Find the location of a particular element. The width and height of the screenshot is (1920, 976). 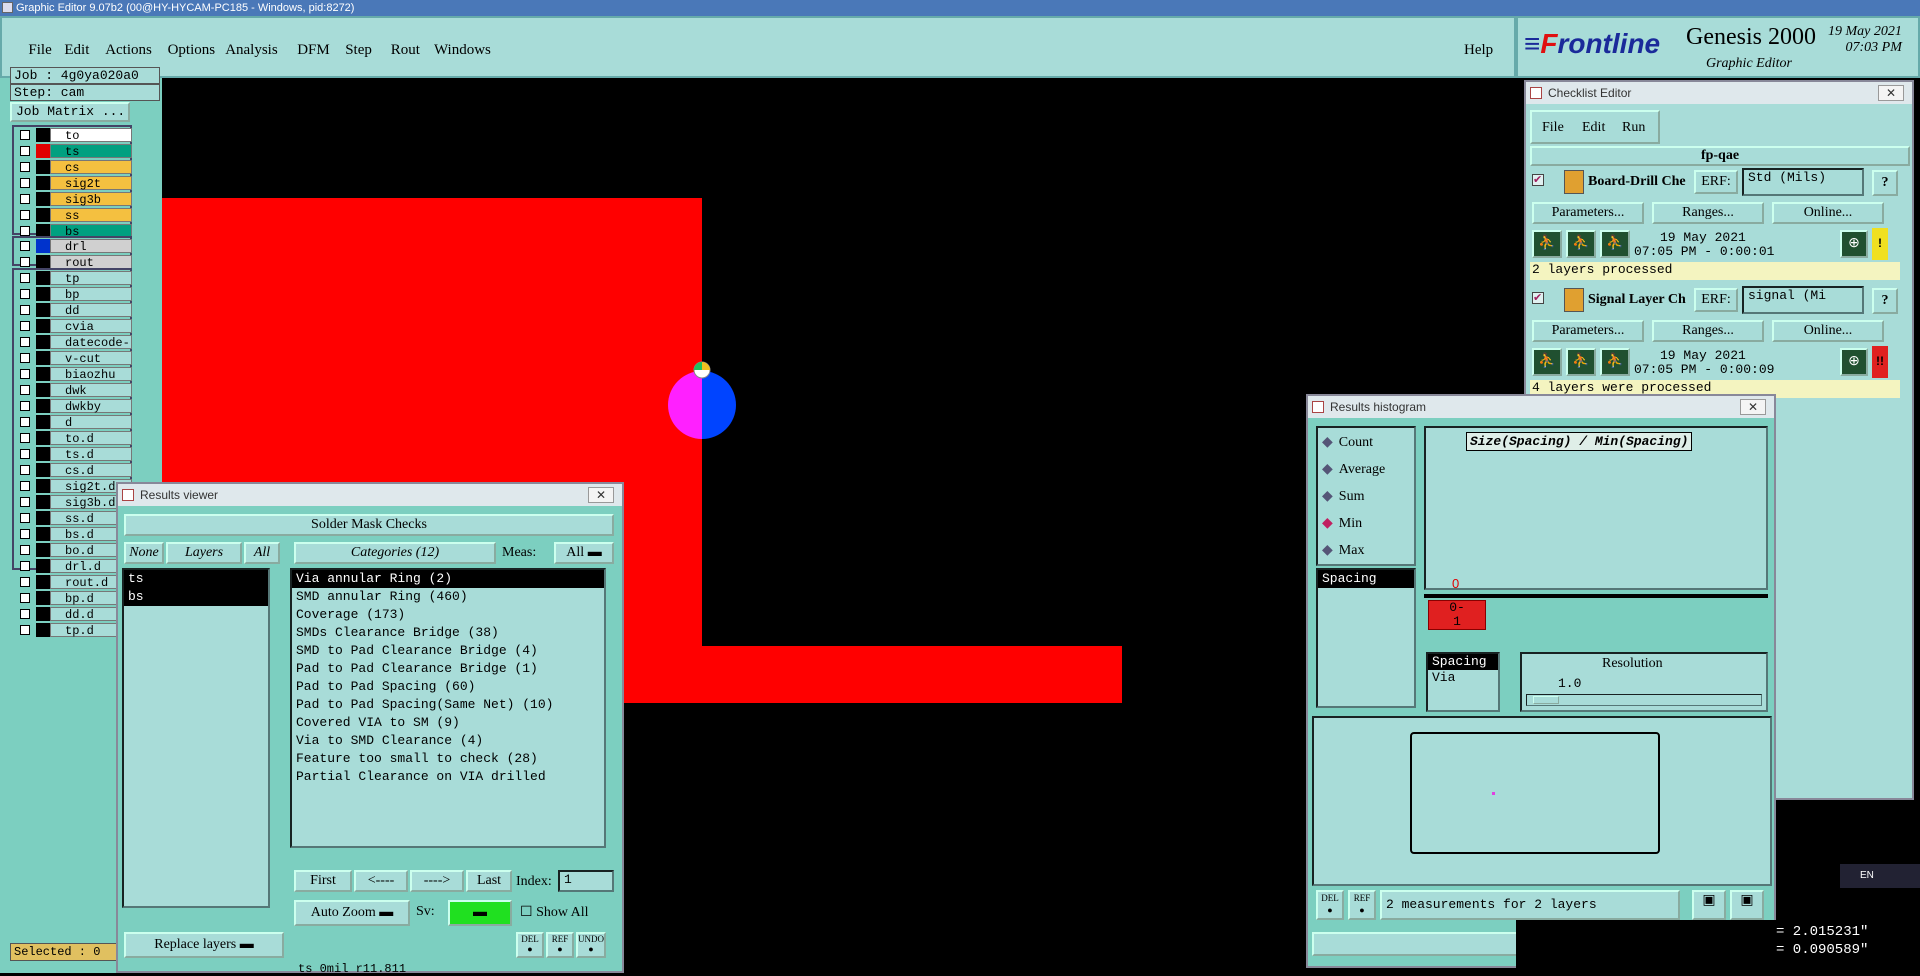

check-help-icon: ? is located at coordinates (1885, 301).